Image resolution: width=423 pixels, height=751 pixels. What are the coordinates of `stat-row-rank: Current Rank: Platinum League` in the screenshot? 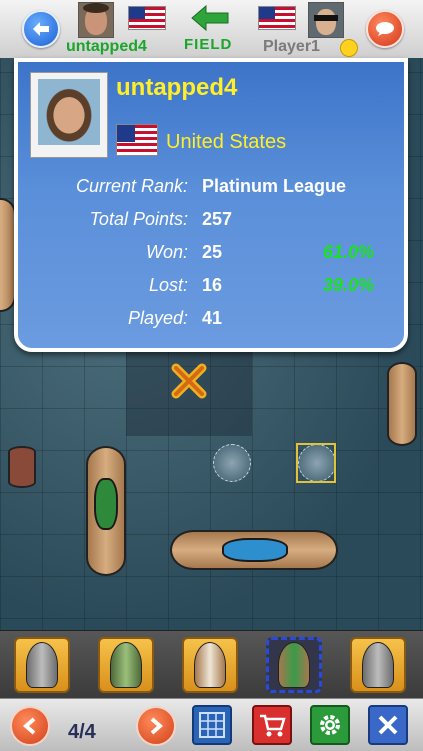 It's located at (213, 188).